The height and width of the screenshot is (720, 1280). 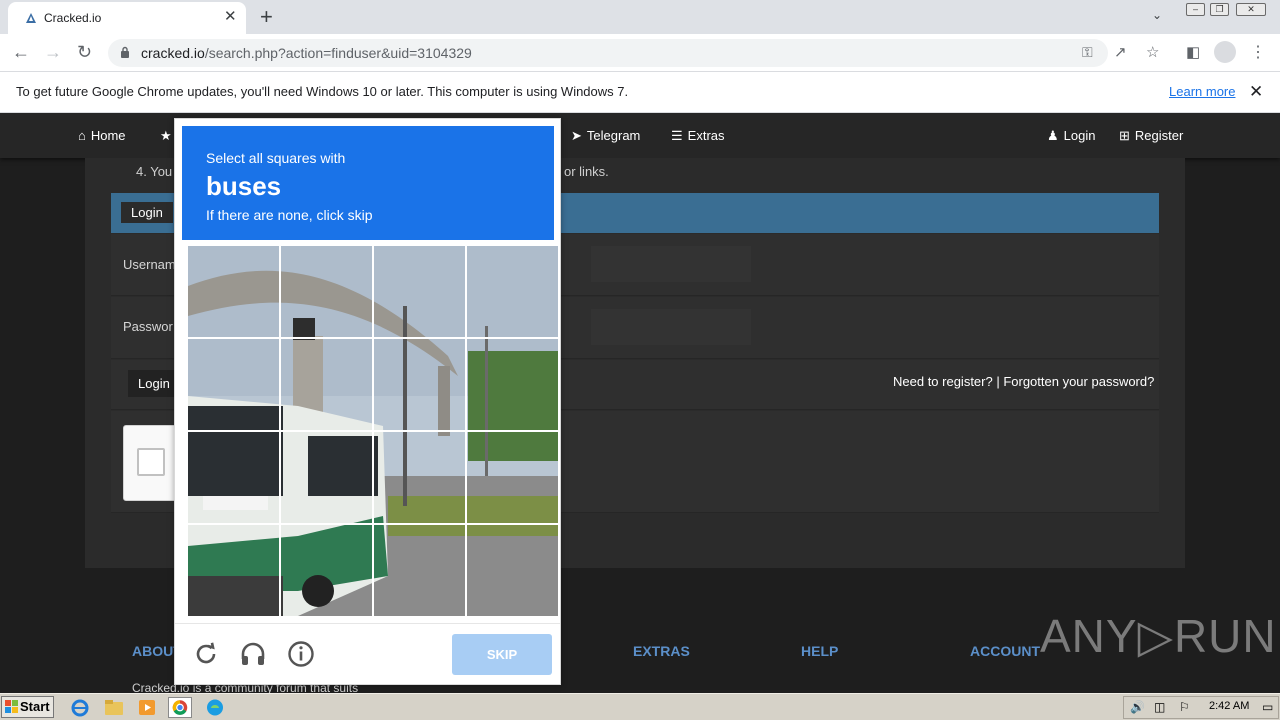 I want to click on media-player-icon, so click(x=147, y=707).